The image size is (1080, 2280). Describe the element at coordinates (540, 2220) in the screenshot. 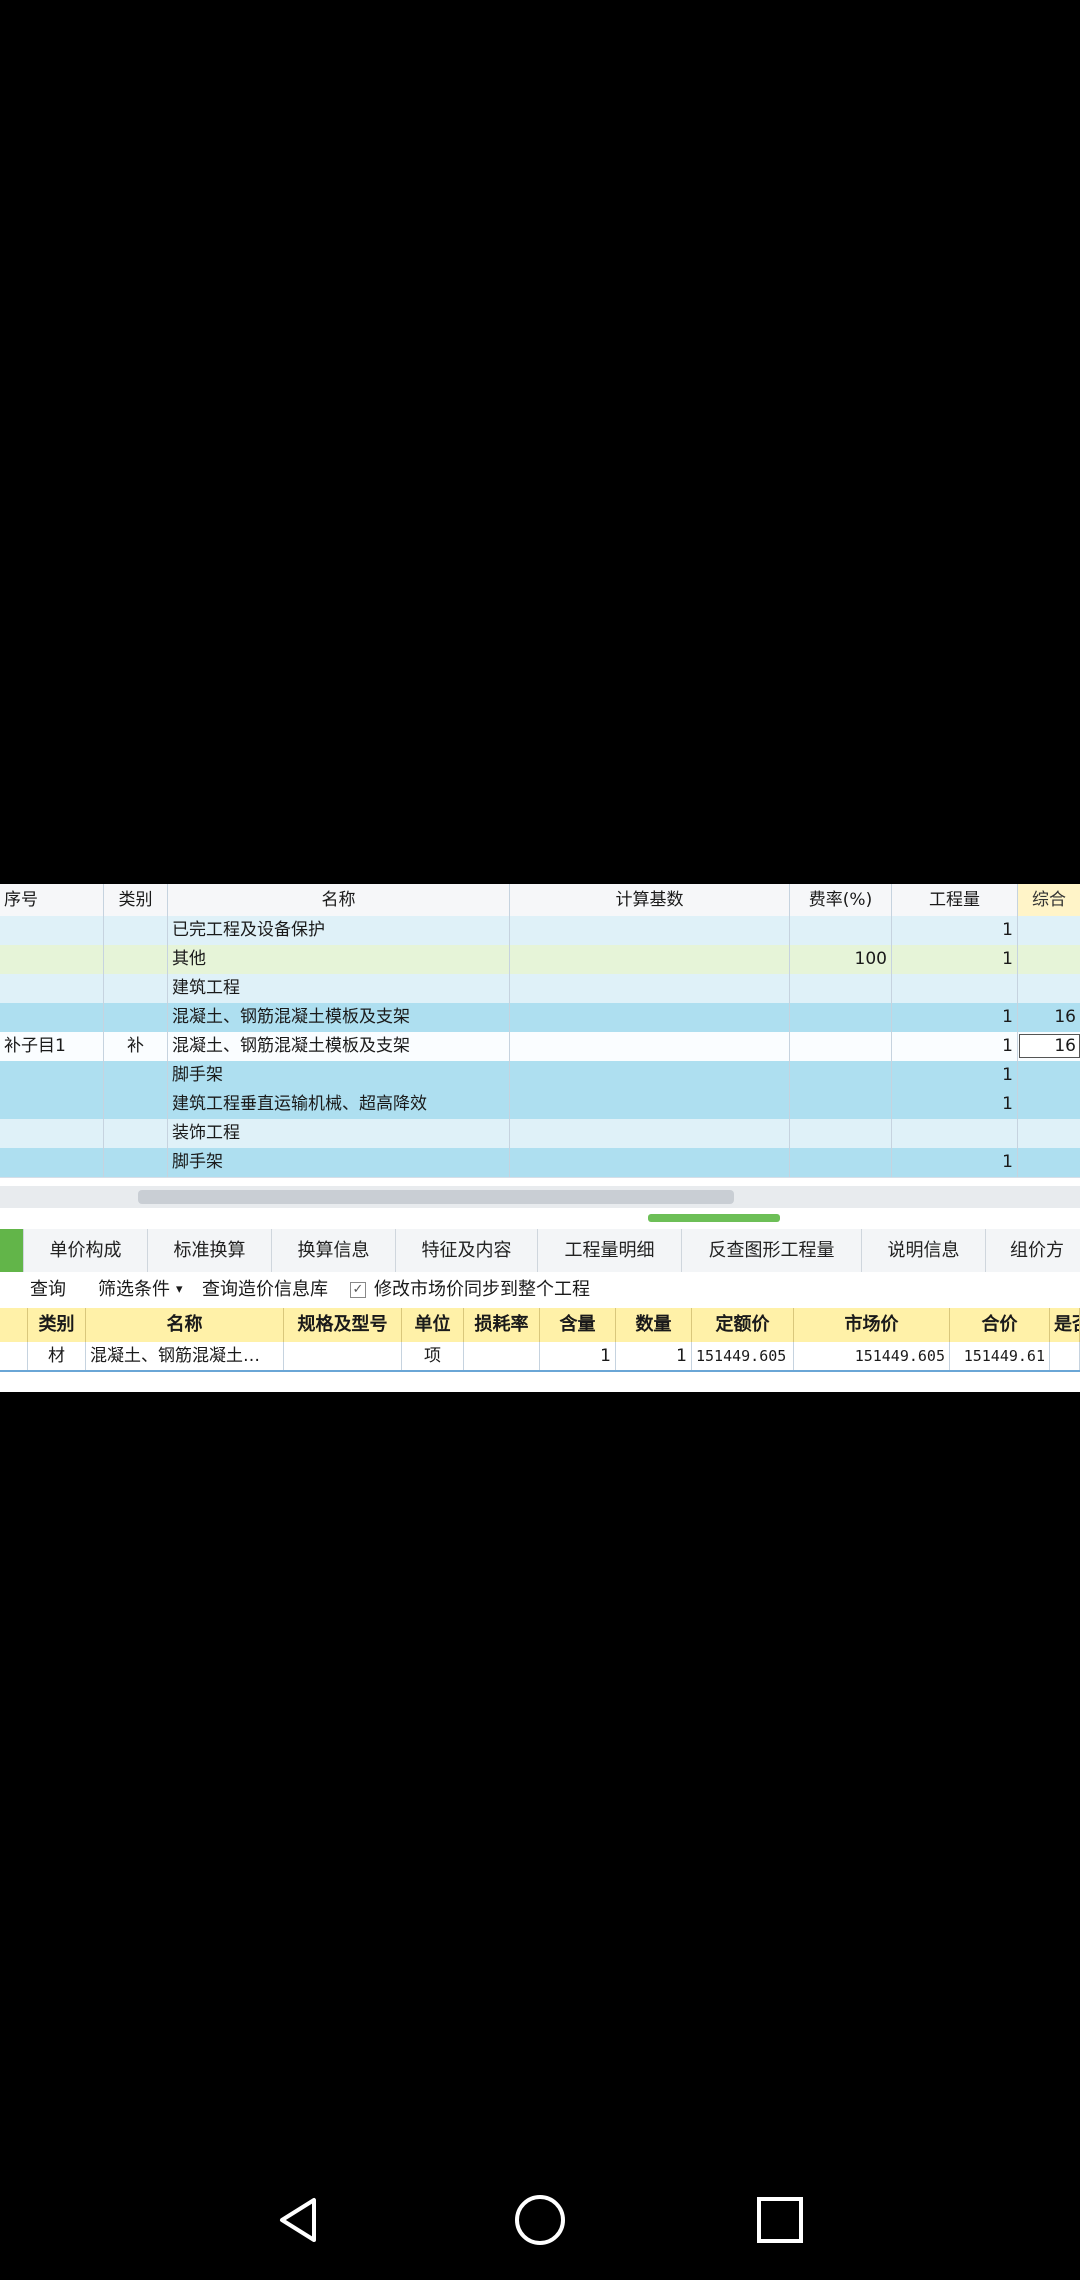

I see `home-icon` at that location.